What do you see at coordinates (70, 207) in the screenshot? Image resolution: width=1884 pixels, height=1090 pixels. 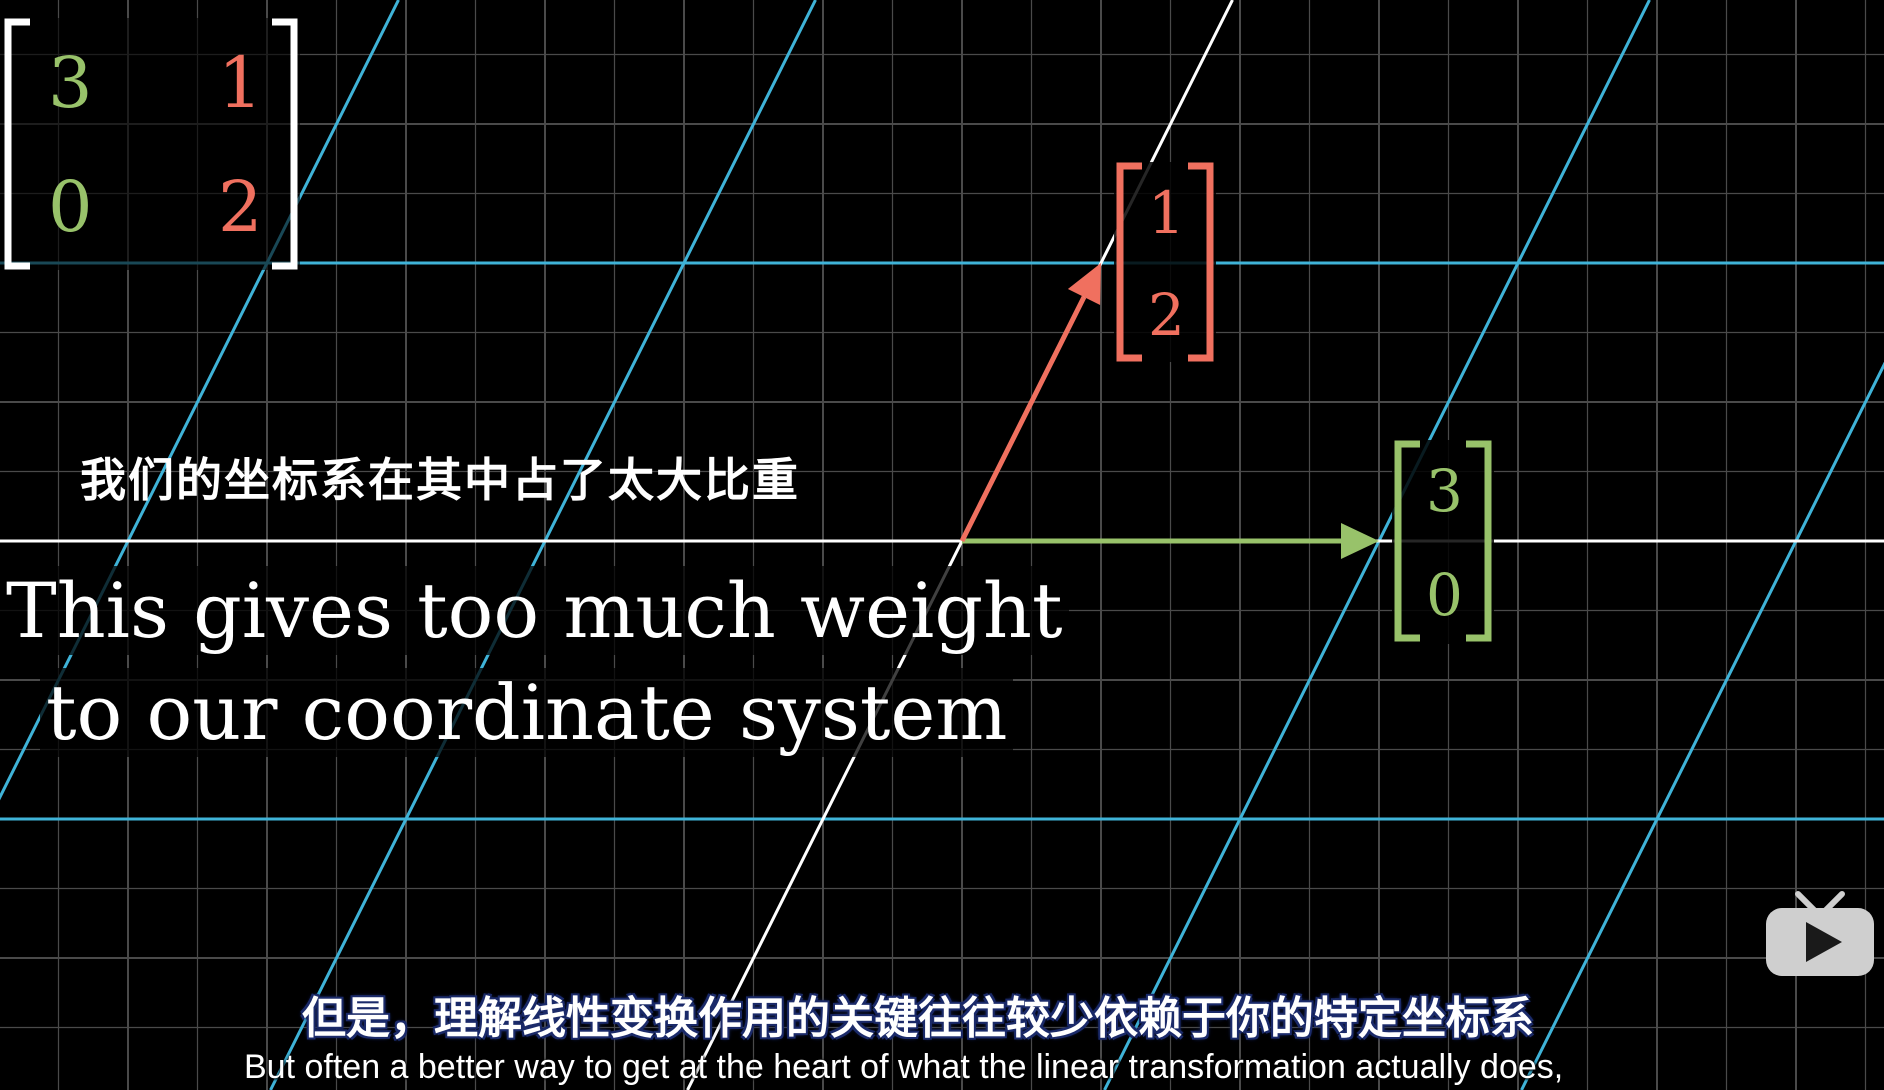 I see `matrix-entry-a21: 0` at bounding box center [70, 207].